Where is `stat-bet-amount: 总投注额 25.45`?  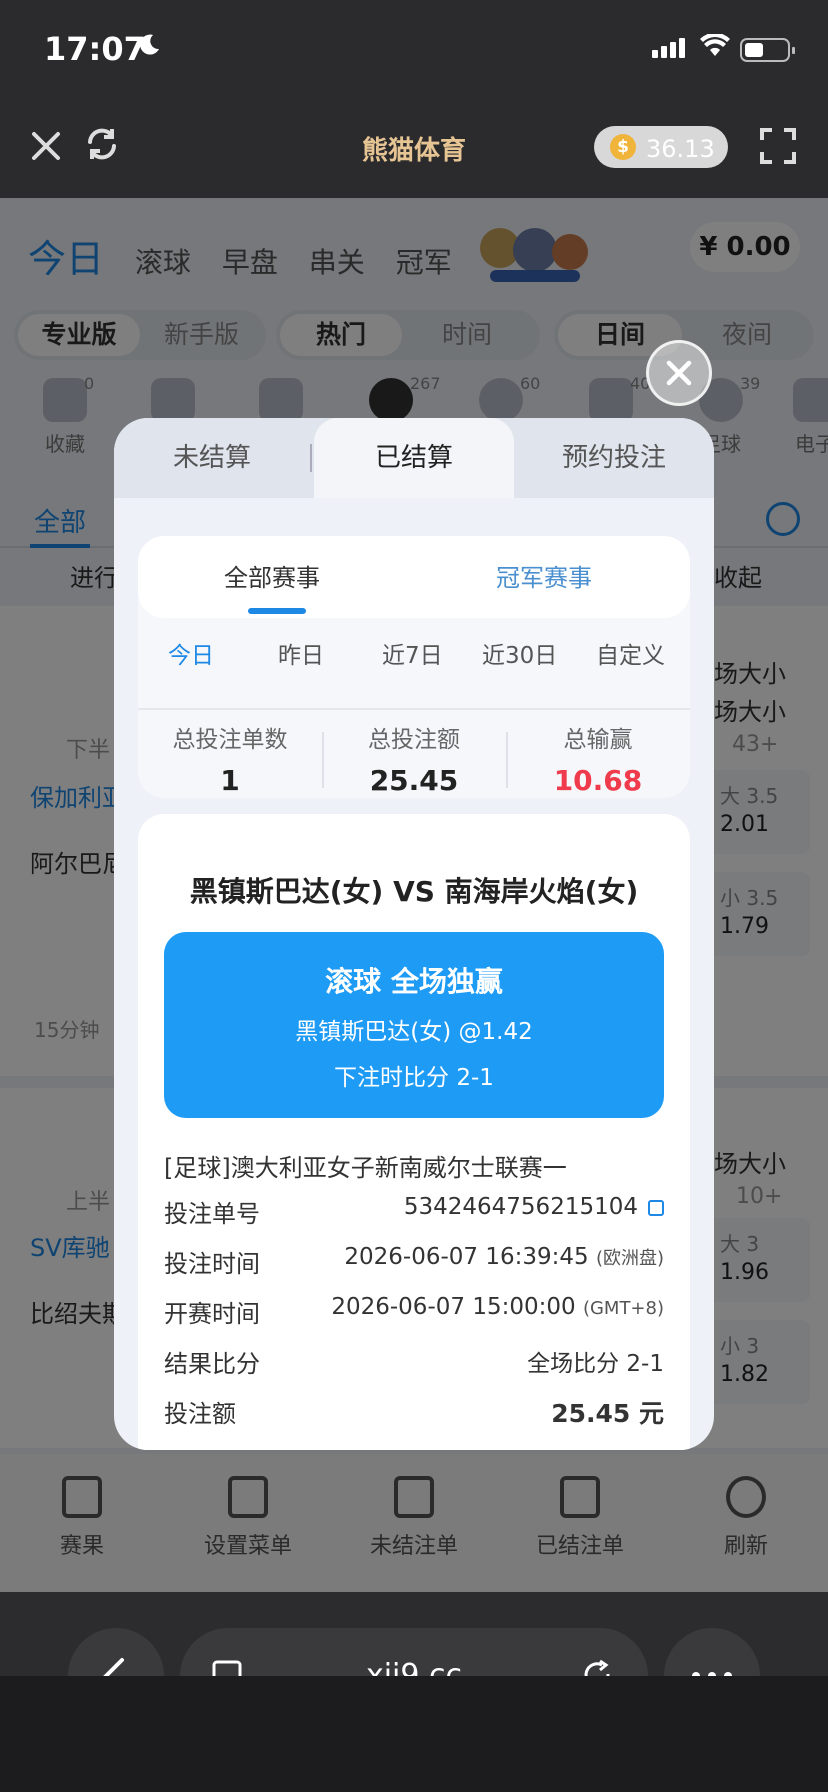 stat-bet-amount: 总投注额 25.45 is located at coordinates (414, 762).